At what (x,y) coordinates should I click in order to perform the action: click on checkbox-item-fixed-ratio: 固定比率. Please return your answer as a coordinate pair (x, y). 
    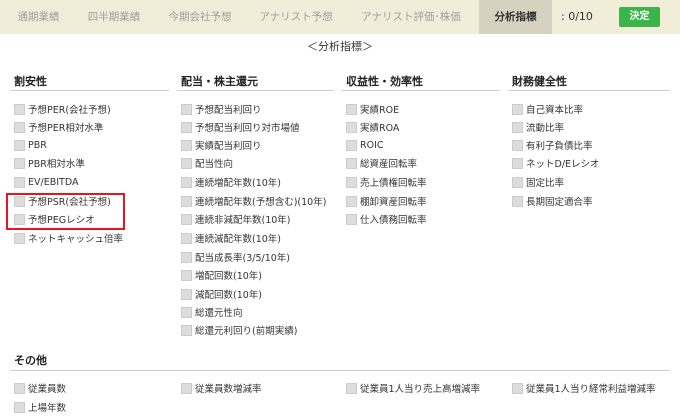
    Looking at the image, I should click on (538, 182).